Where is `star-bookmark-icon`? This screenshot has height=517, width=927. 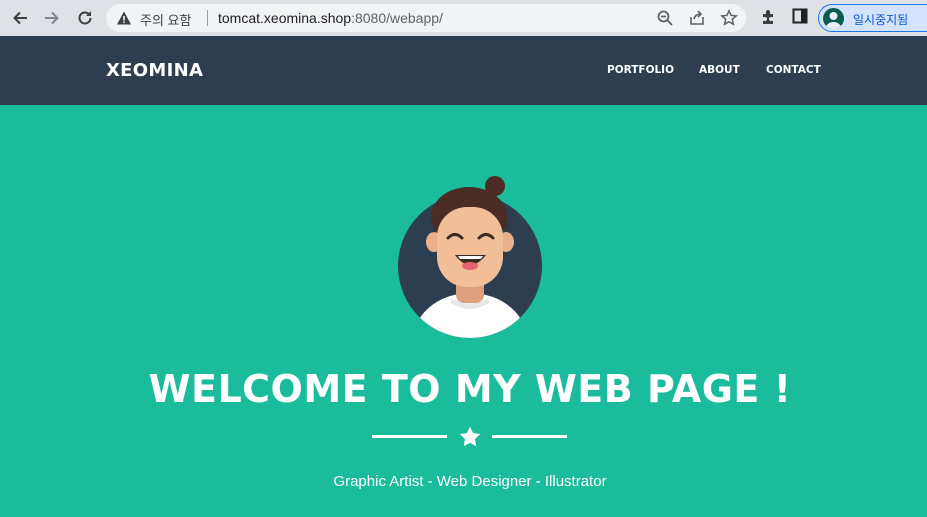 star-bookmark-icon is located at coordinates (729, 18).